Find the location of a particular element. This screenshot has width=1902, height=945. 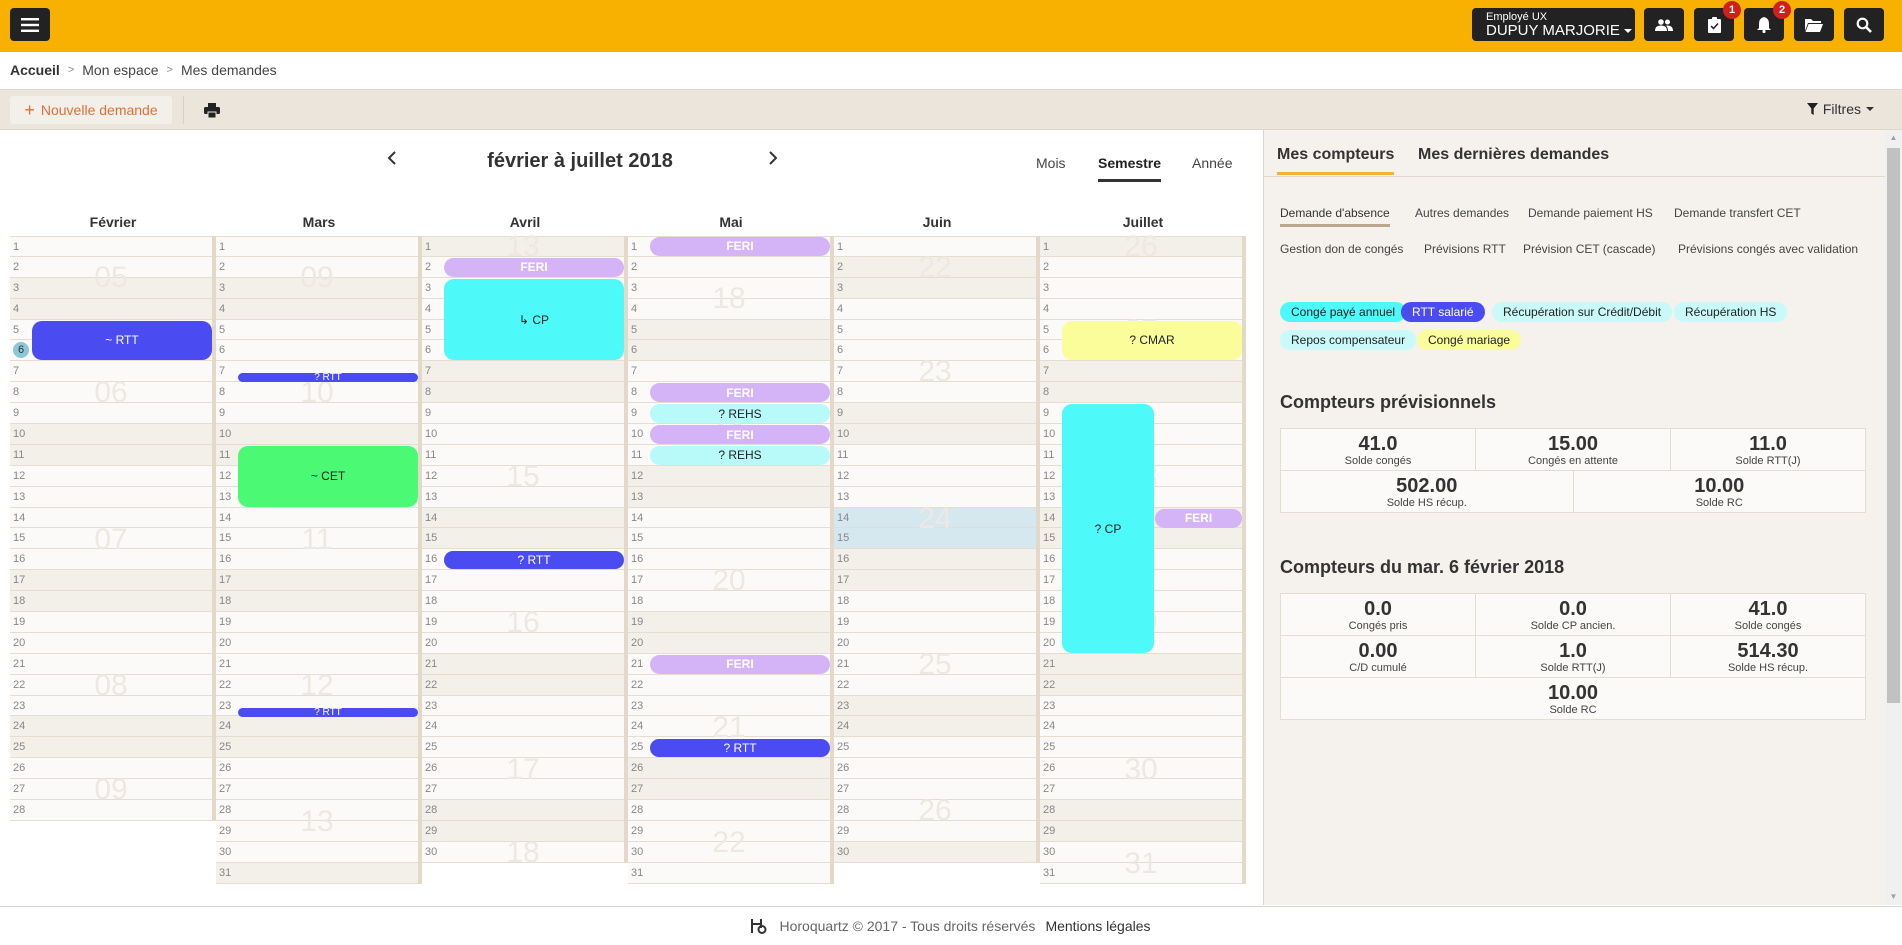

legend-chip: Congé payé annuel is located at coordinates (1343, 312).